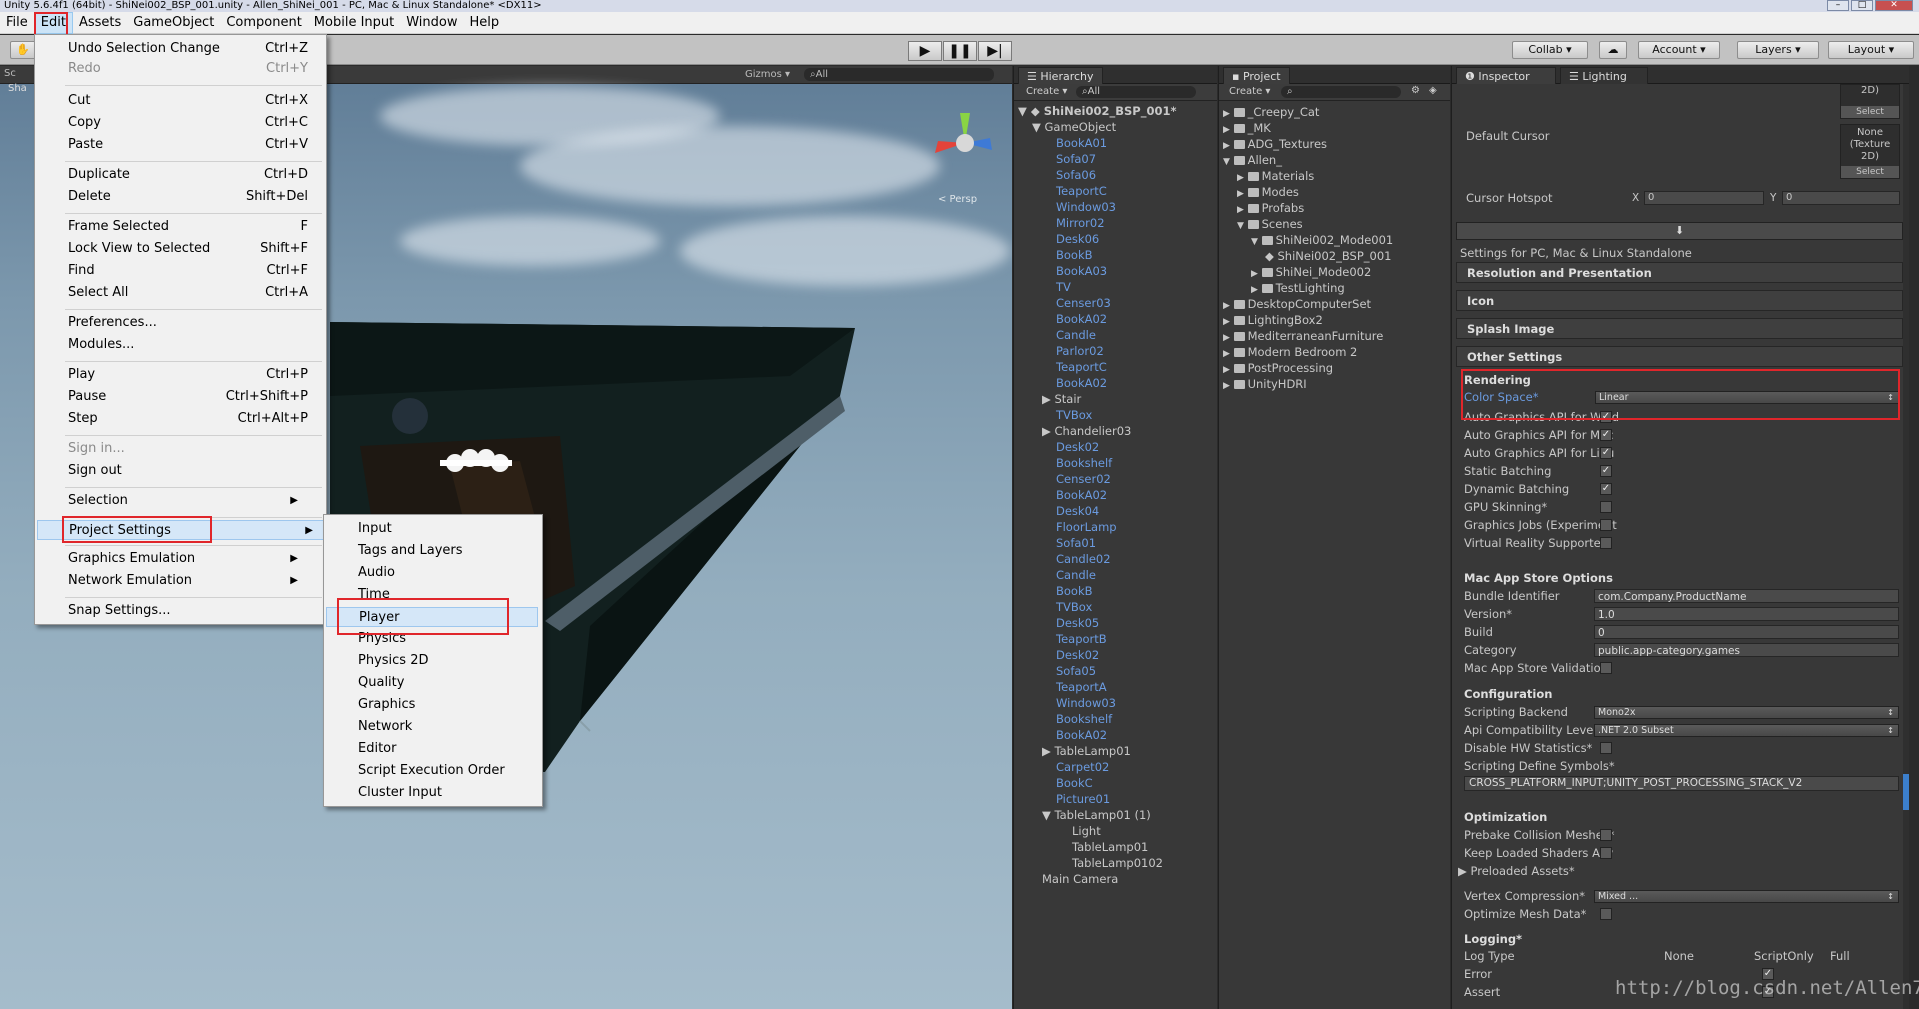  I want to click on project-folder-item: ▶ Modern Bedroom 2, so click(1290, 352).